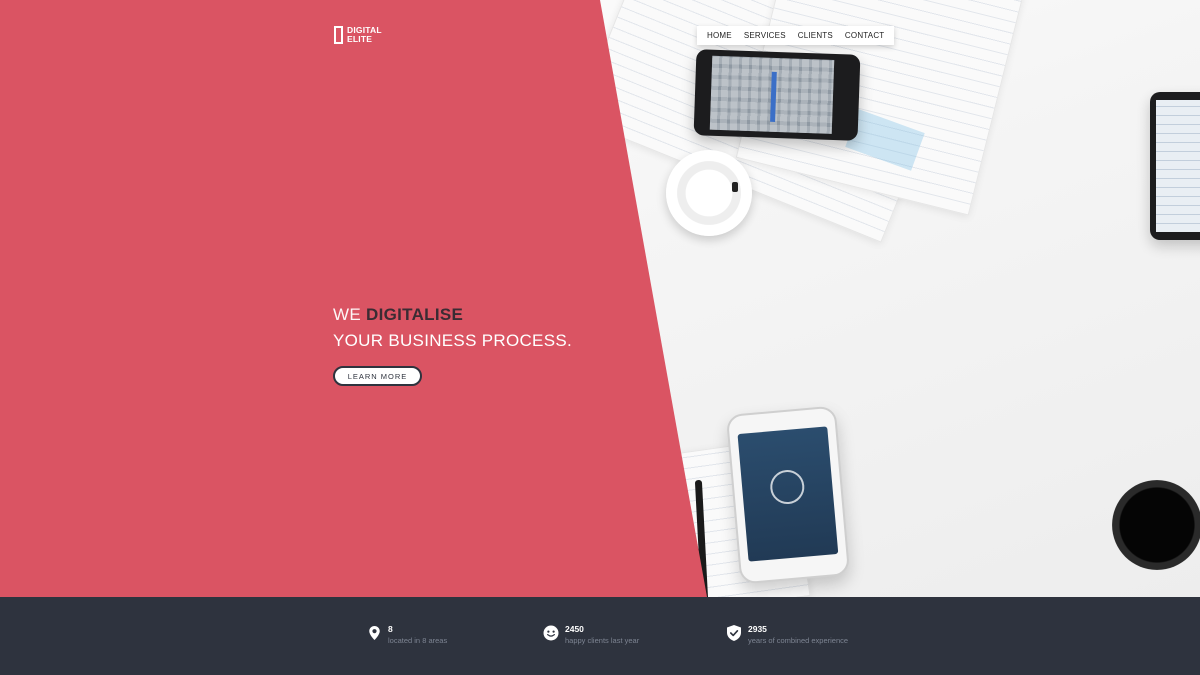 Image resolution: width=1200 pixels, height=675 pixels. What do you see at coordinates (602, 640) in the screenshot?
I see `stat-label: happy clients last year` at bounding box center [602, 640].